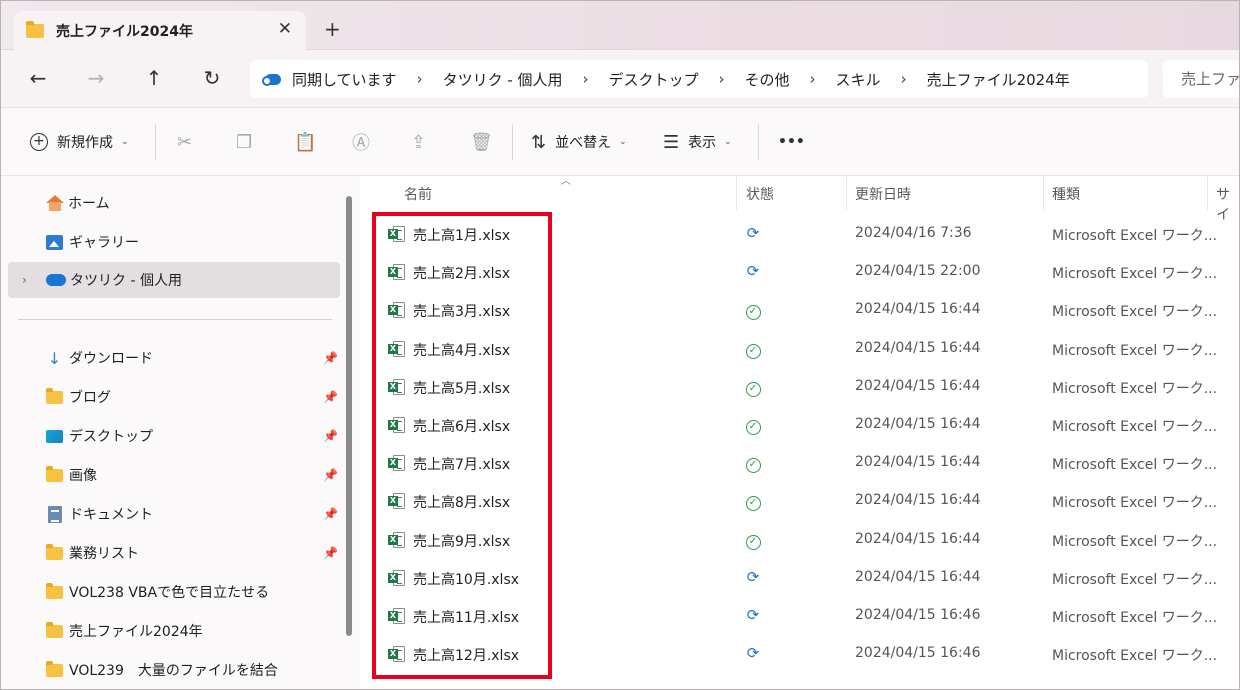 The image size is (1240, 690). What do you see at coordinates (38, 78) in the screenshot?
I see `back-button: ←` at bounding box center [38, 78].